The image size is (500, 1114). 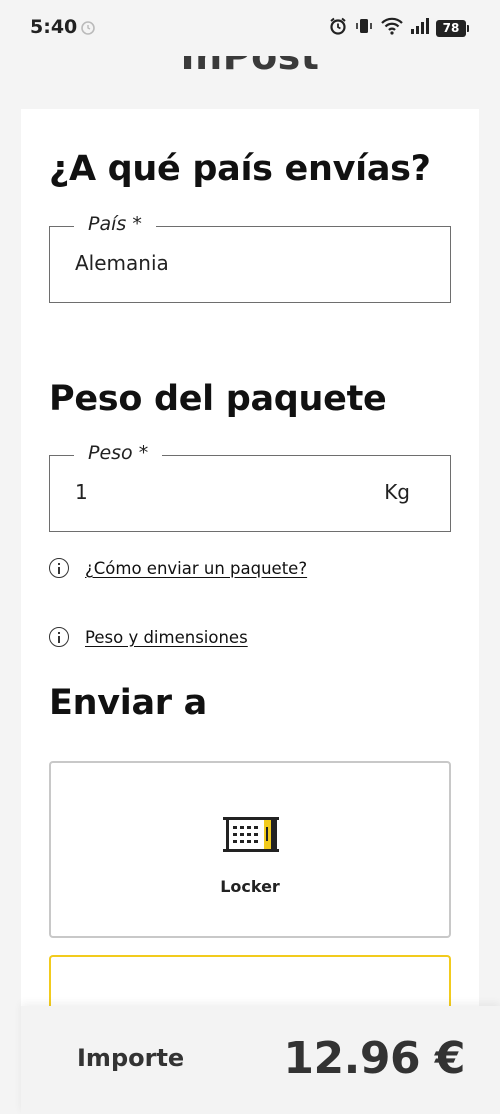 I want to click on country-field-label: País *, so click(x=115, y=224).